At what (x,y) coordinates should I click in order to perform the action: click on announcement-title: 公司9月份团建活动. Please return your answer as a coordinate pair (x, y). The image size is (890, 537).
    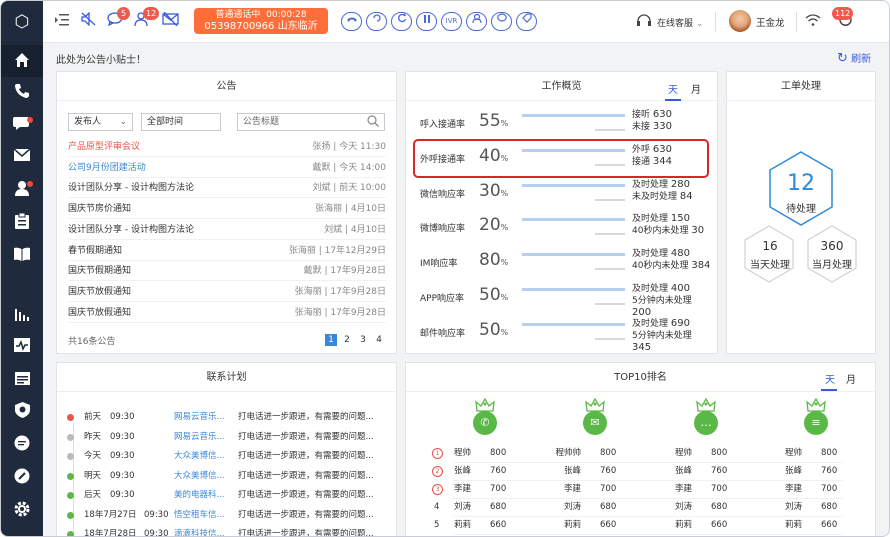
    Looking at the image, I should click on (107, 168).